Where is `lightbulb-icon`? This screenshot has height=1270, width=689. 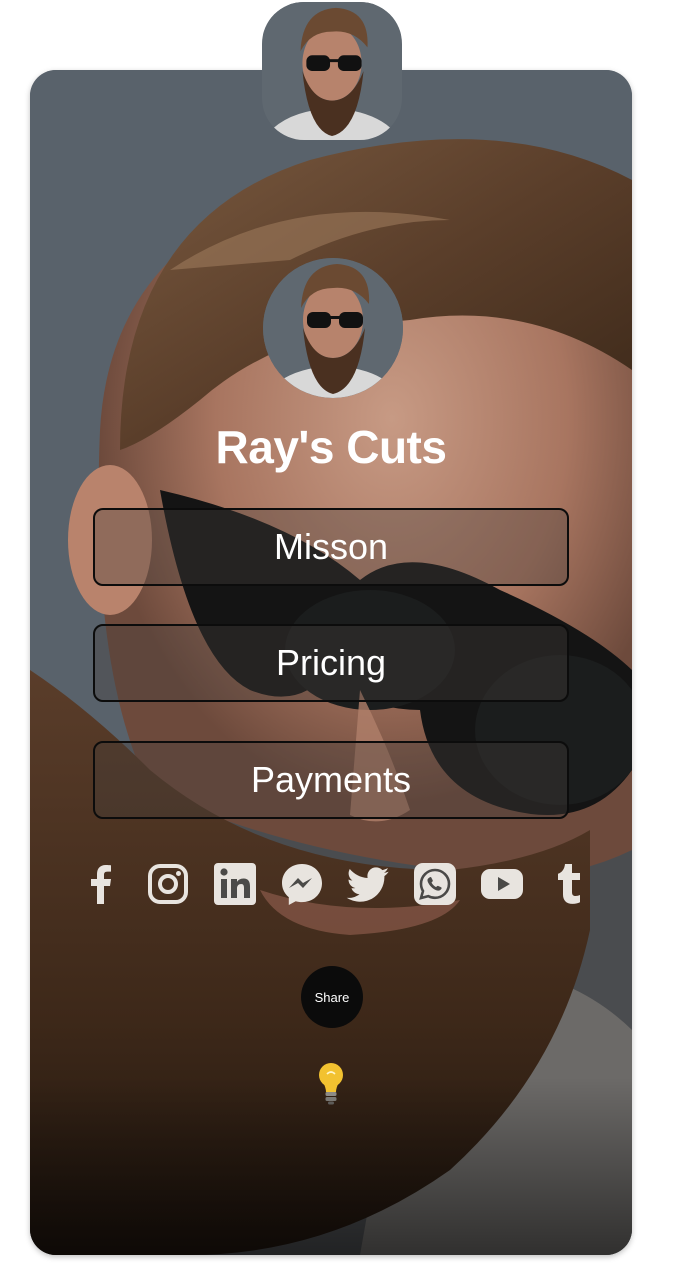 lightbulb-icon is located at coordinates (331, 1083).